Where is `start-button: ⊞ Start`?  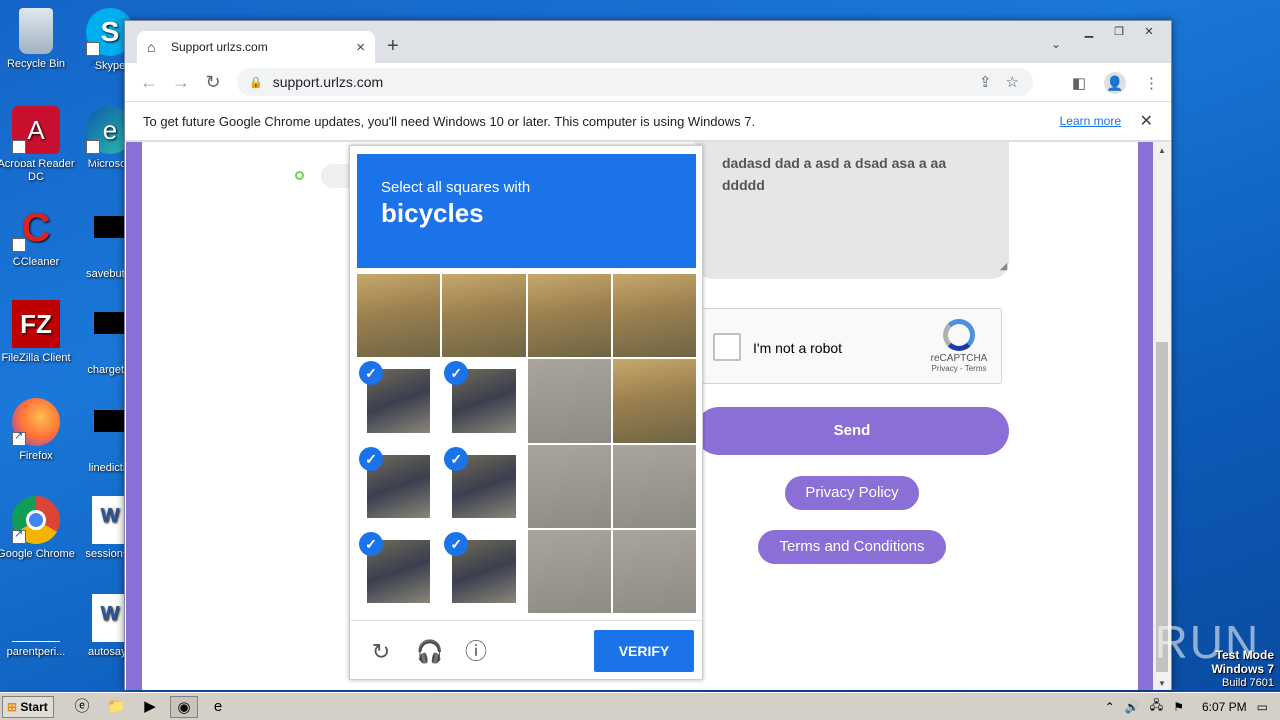
start-button: ⊞ Start is located at coordinates (28, 706).